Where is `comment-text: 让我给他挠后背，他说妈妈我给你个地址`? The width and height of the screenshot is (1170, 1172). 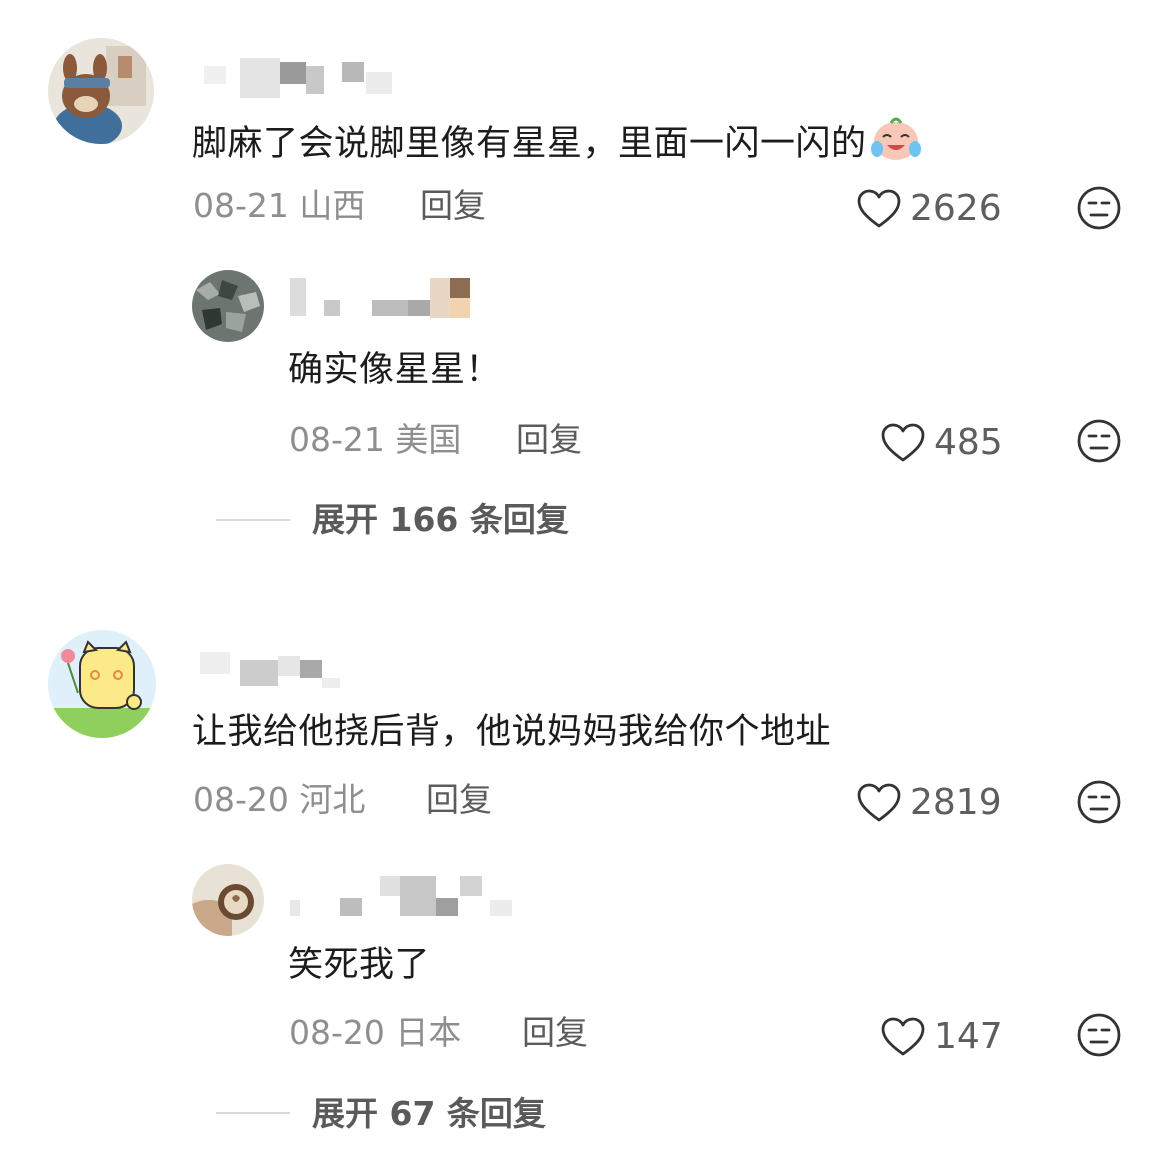 comment-text: 让我给他挠后背，他说妈妈我给你个地址 is located at coordinates (512, 732).